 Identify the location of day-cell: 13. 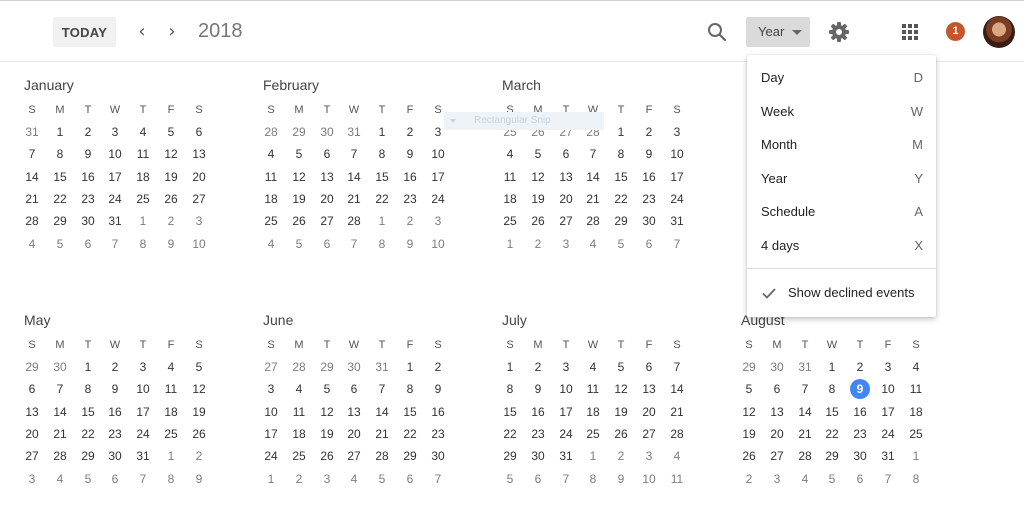
(354, 412).